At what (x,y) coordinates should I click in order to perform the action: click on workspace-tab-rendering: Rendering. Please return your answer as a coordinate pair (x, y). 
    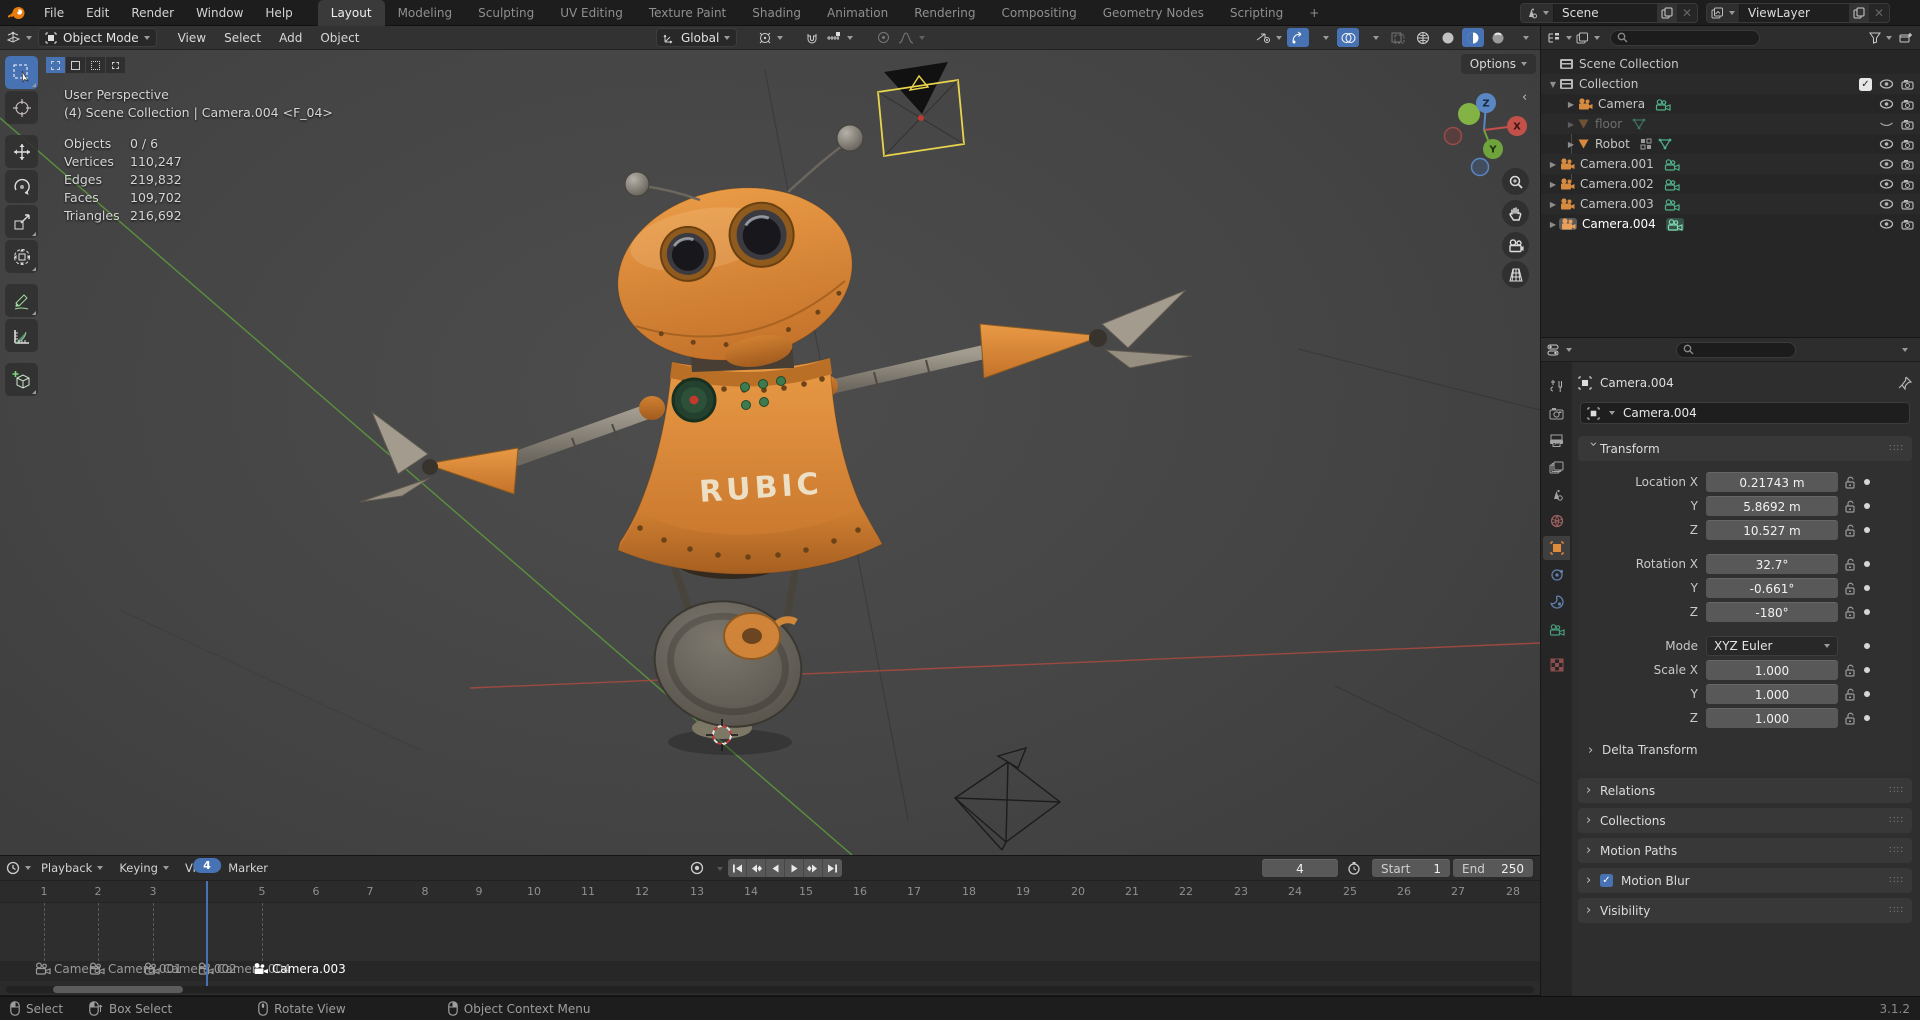
    Looking at the image, I should click on (944, 13).